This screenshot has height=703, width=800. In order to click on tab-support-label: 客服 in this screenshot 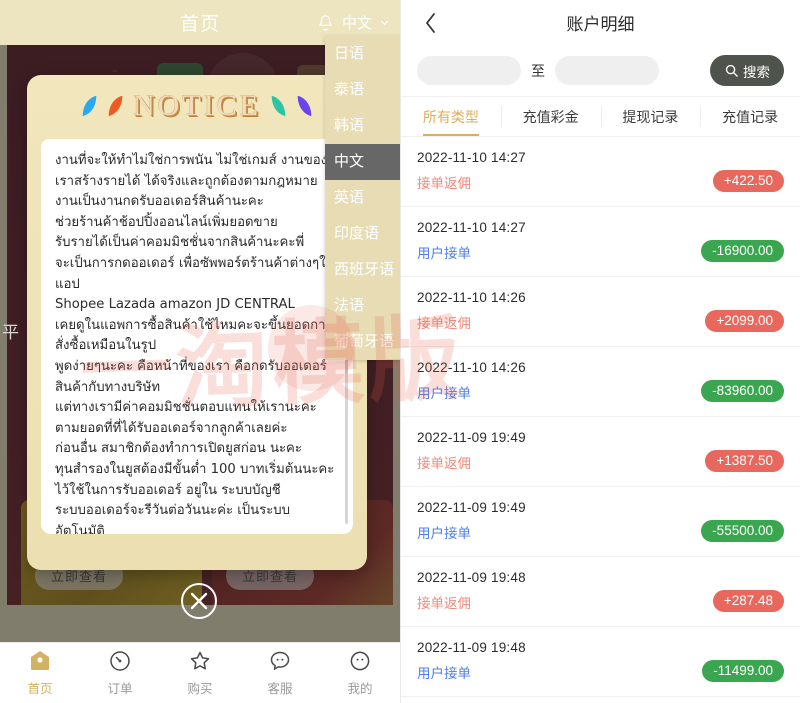, I will do `click(280, 689)`.